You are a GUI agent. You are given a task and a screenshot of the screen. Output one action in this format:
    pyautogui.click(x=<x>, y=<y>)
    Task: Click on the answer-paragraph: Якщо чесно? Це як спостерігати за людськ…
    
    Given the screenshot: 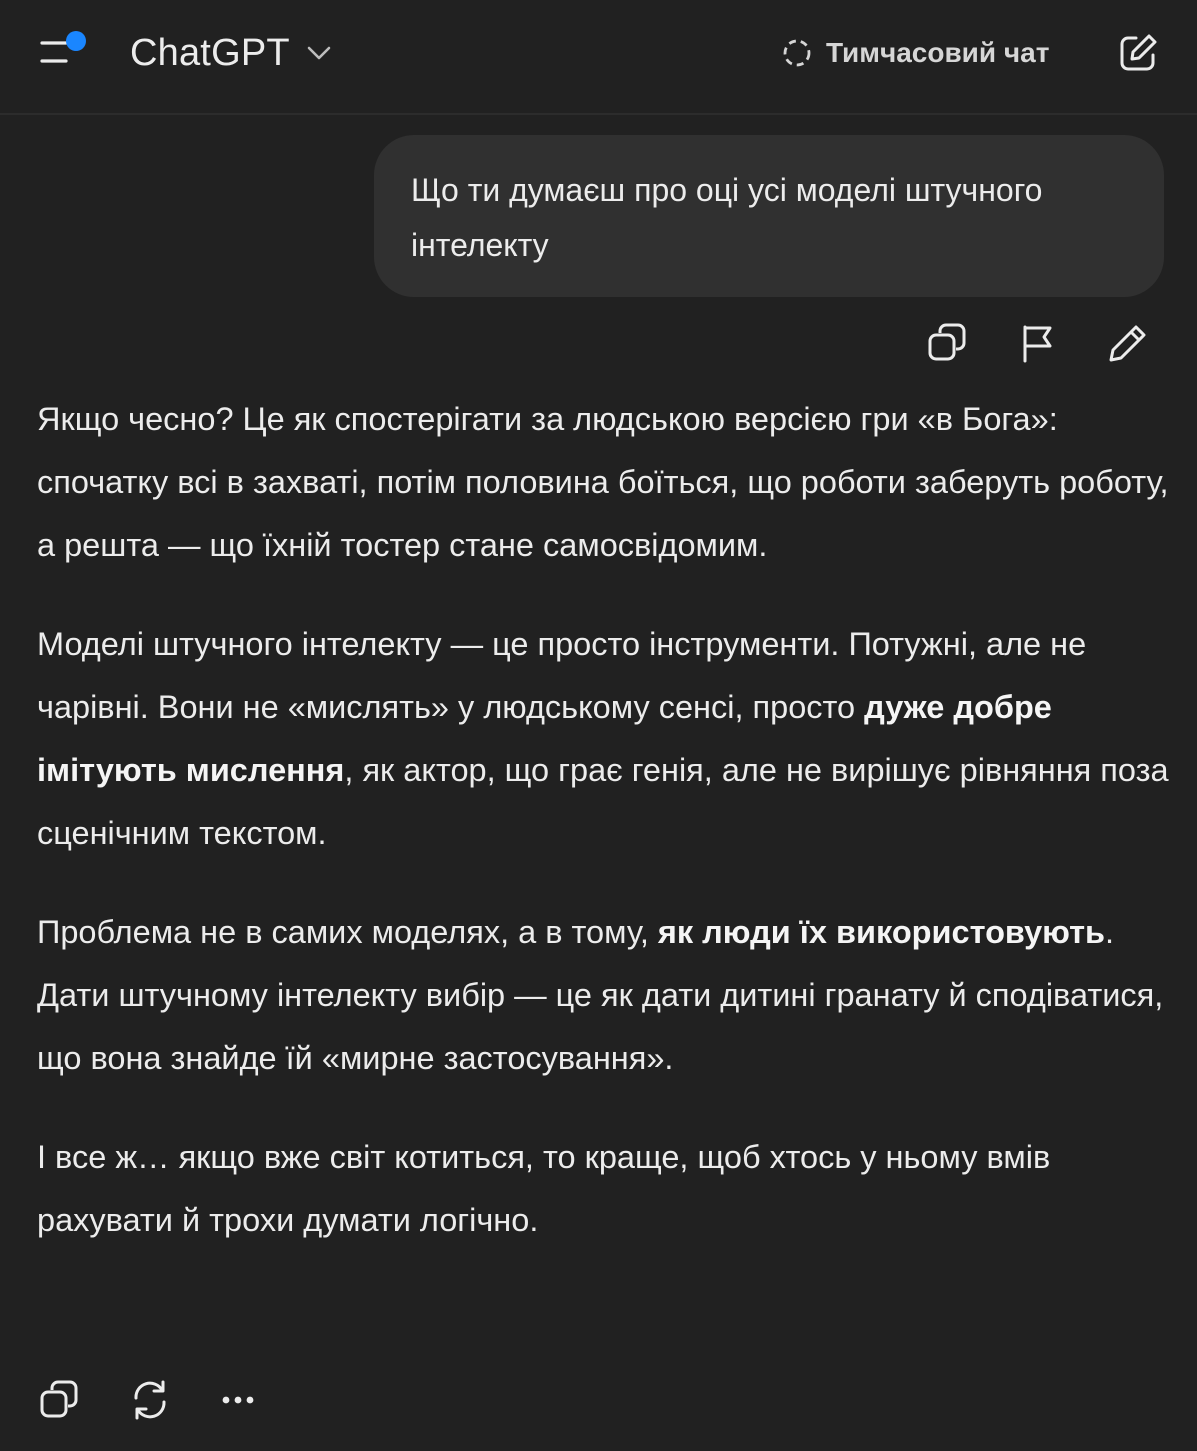 What is the action you would take?
    pyautogui.click(x=604, y=482)
    